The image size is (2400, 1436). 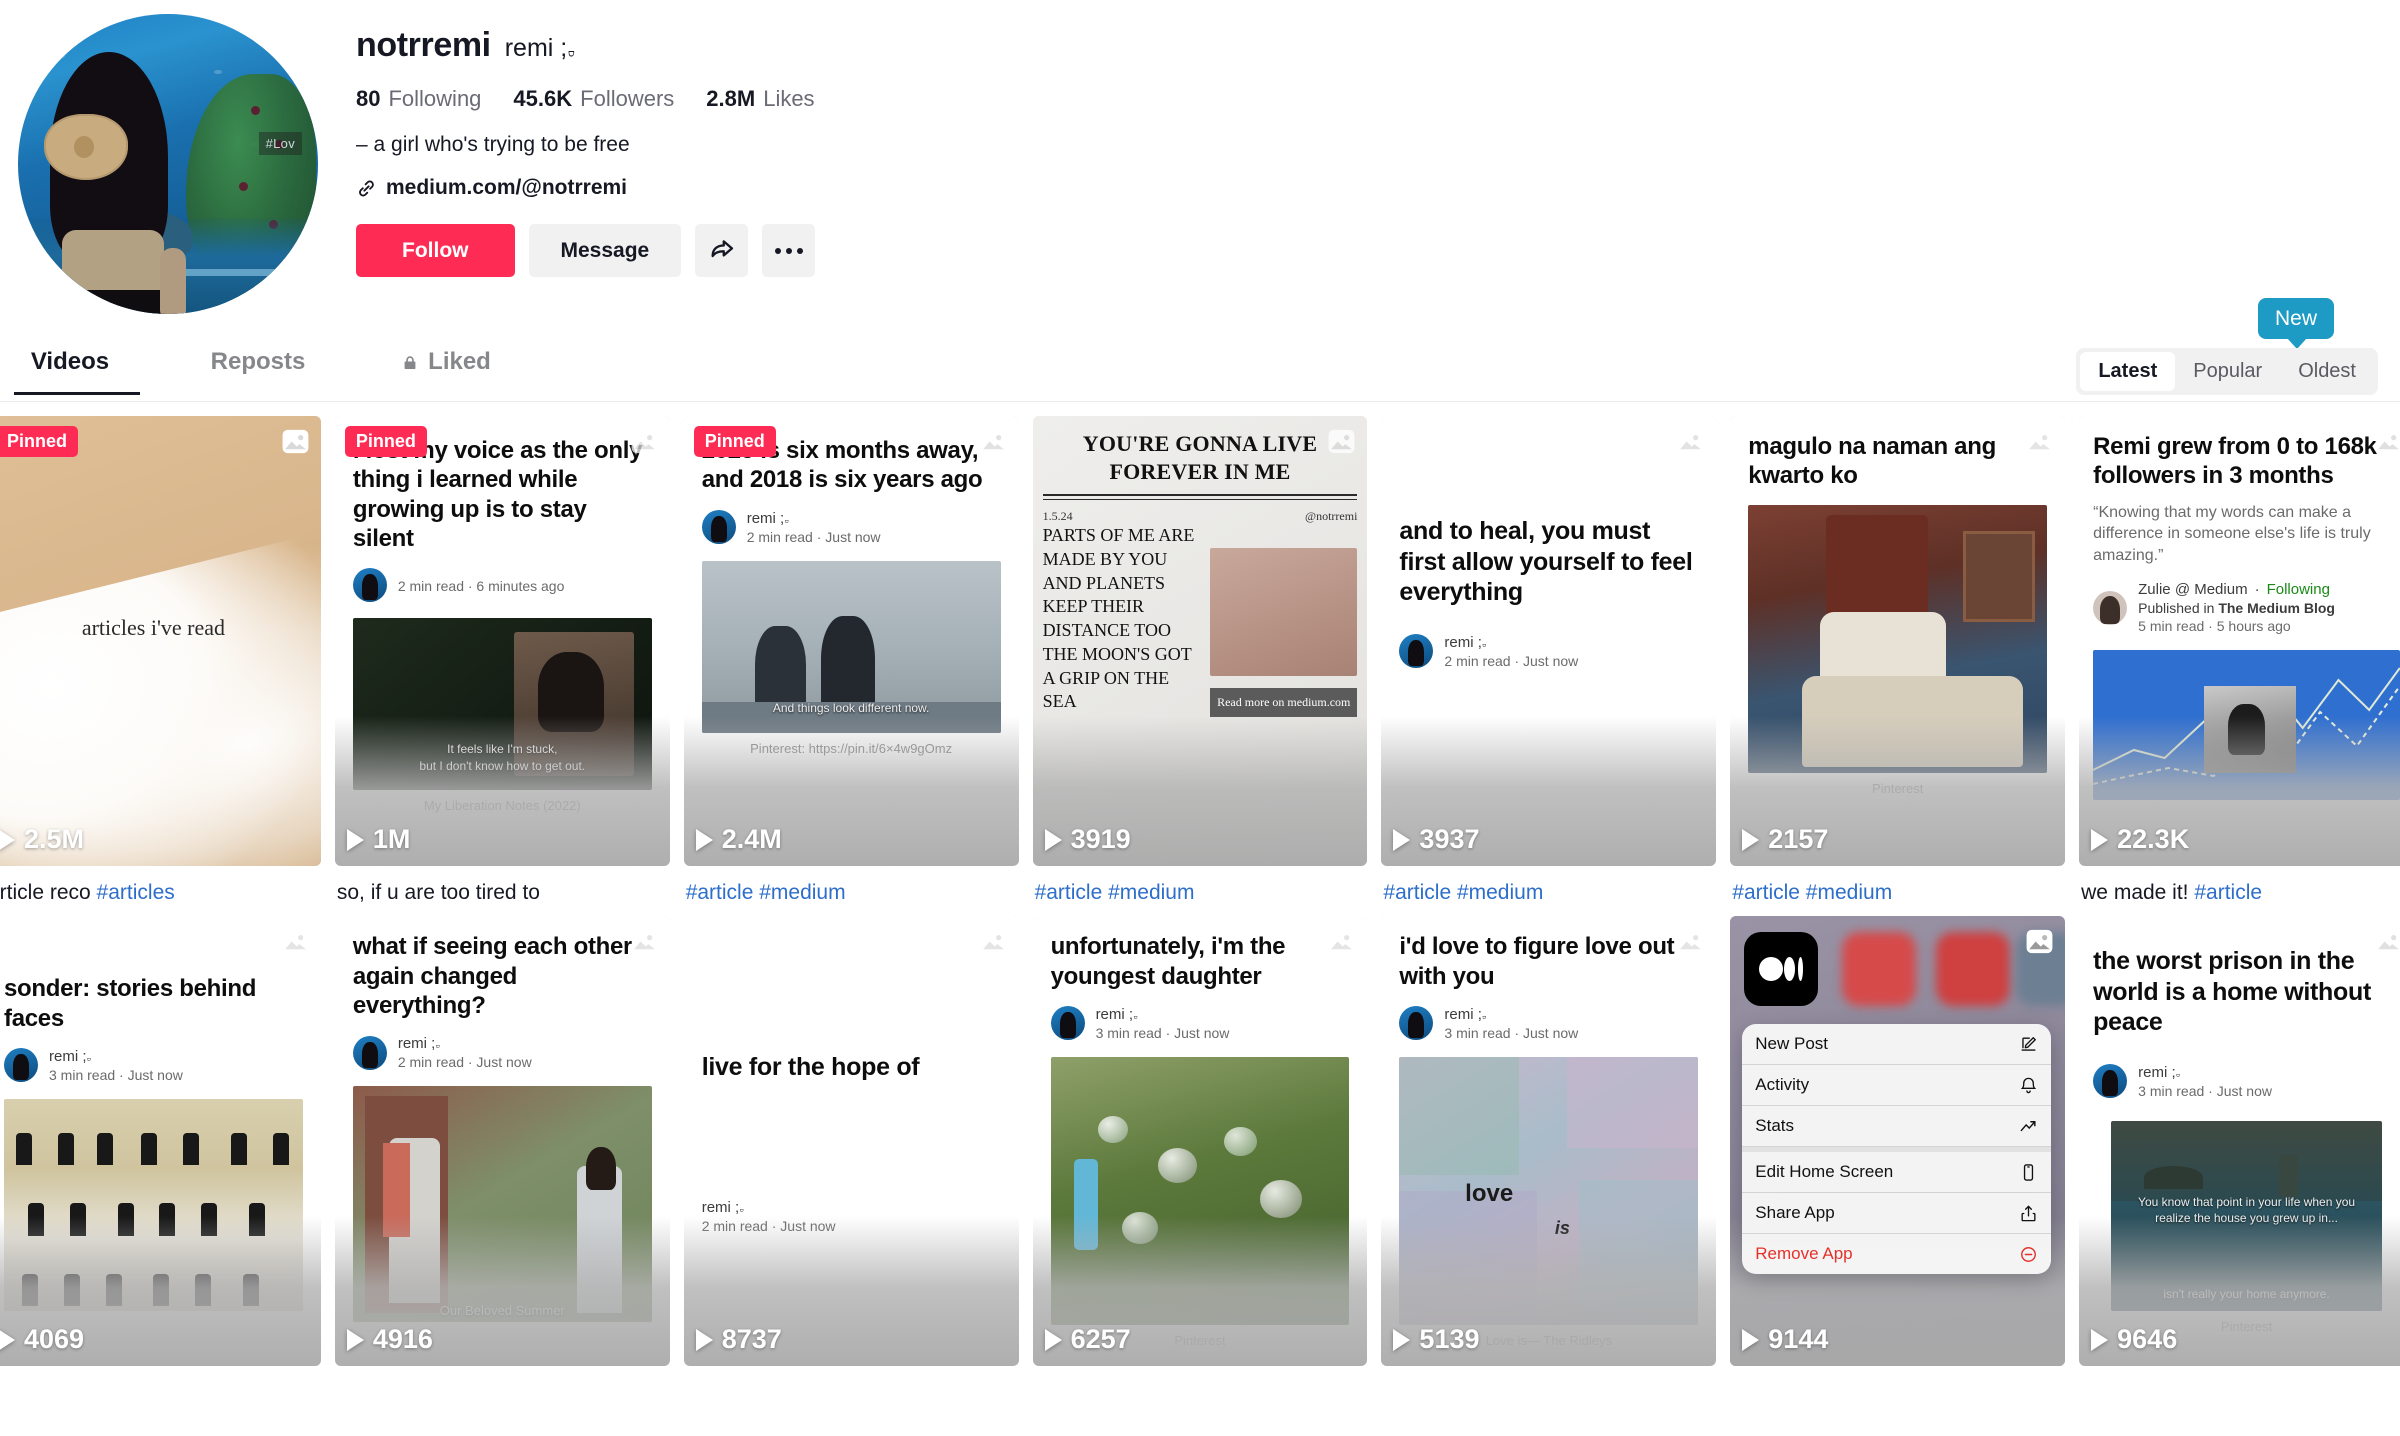 What do you see at coordinates (153, 1204) in the screenshot?
I see `article-image` at bounding box center [153, 1204].